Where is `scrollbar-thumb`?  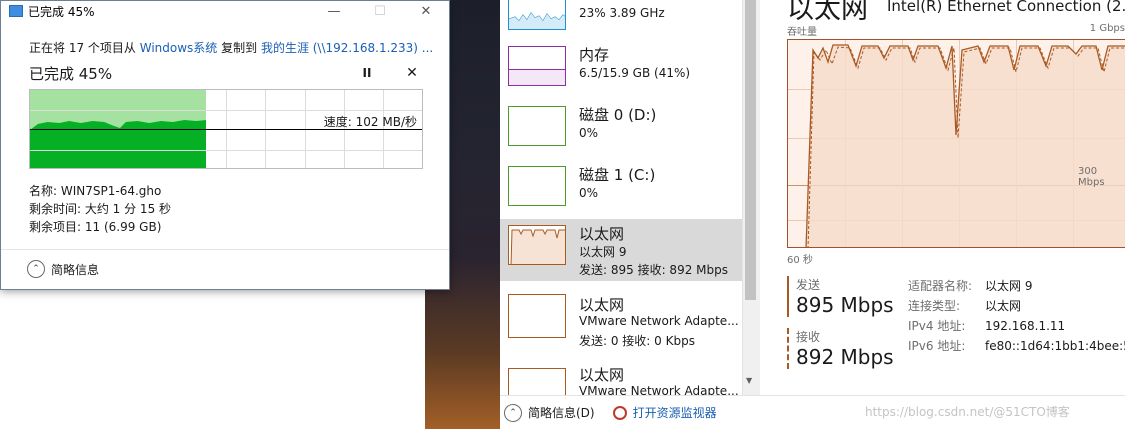
scrollbar-thumb is located at coordinates (750, 150).